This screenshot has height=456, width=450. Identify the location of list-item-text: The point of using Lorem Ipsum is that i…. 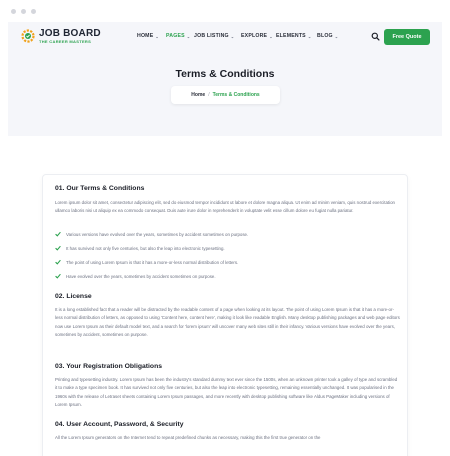
(152, 262).